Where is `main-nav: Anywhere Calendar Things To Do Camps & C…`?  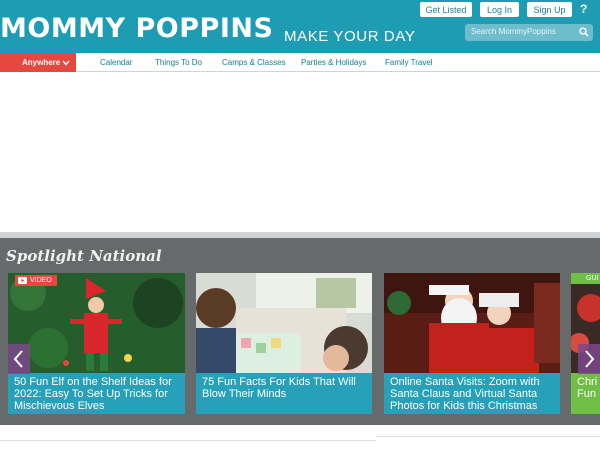
main-nav: Anywhere Calendar Things To Do Camps & C… is located at coordinates (300, 62).